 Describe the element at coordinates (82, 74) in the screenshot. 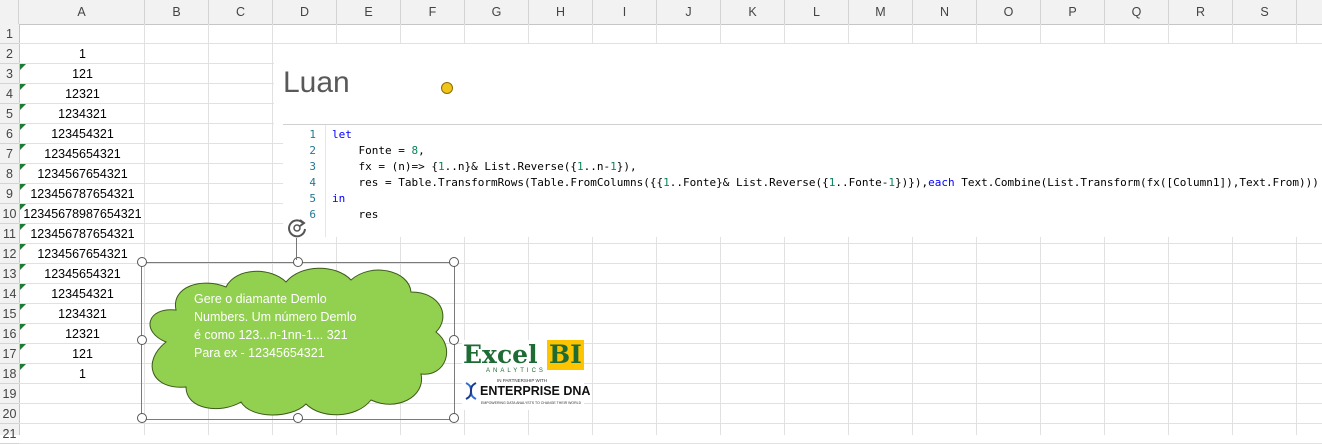

I see `cell-a3: 121` at that location.